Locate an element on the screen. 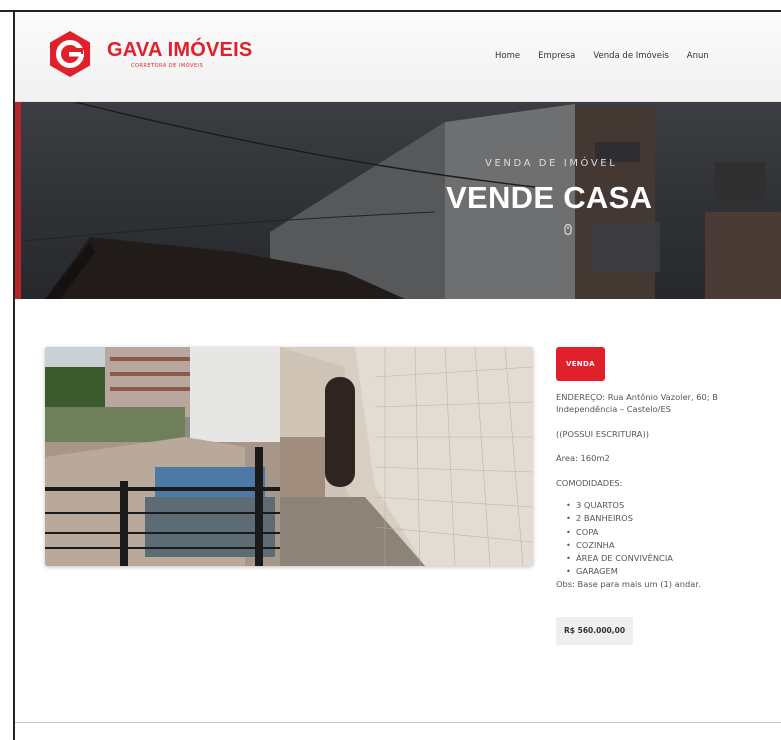 Image resolution: width=781 pixels, height=740 pixels. amenities-title: COMODIDADES: is located at coordinates (589, 482).